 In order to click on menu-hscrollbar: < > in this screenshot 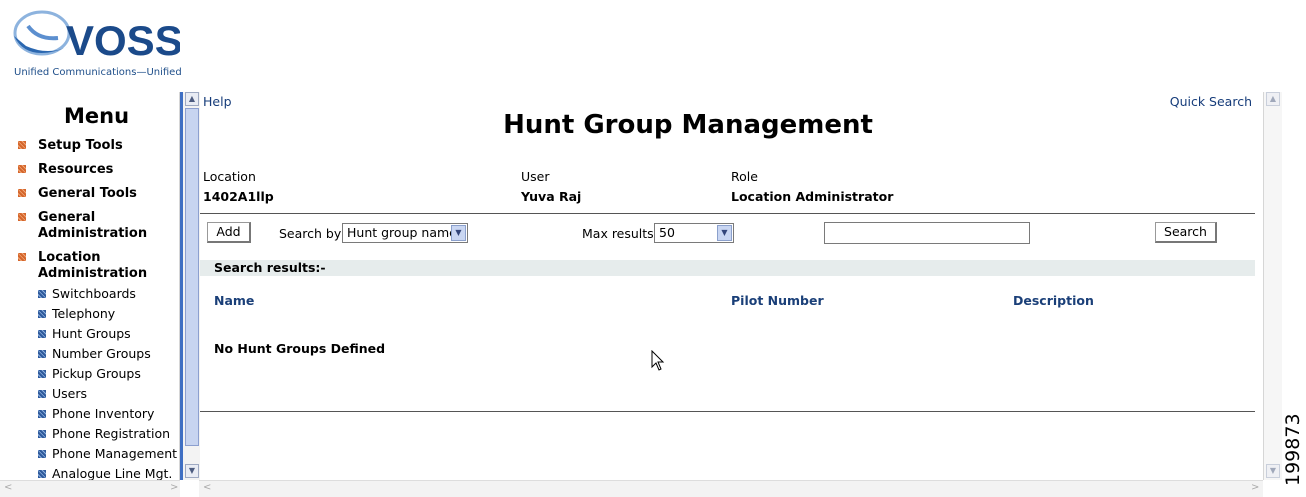, I will do `click(90, 488)`.